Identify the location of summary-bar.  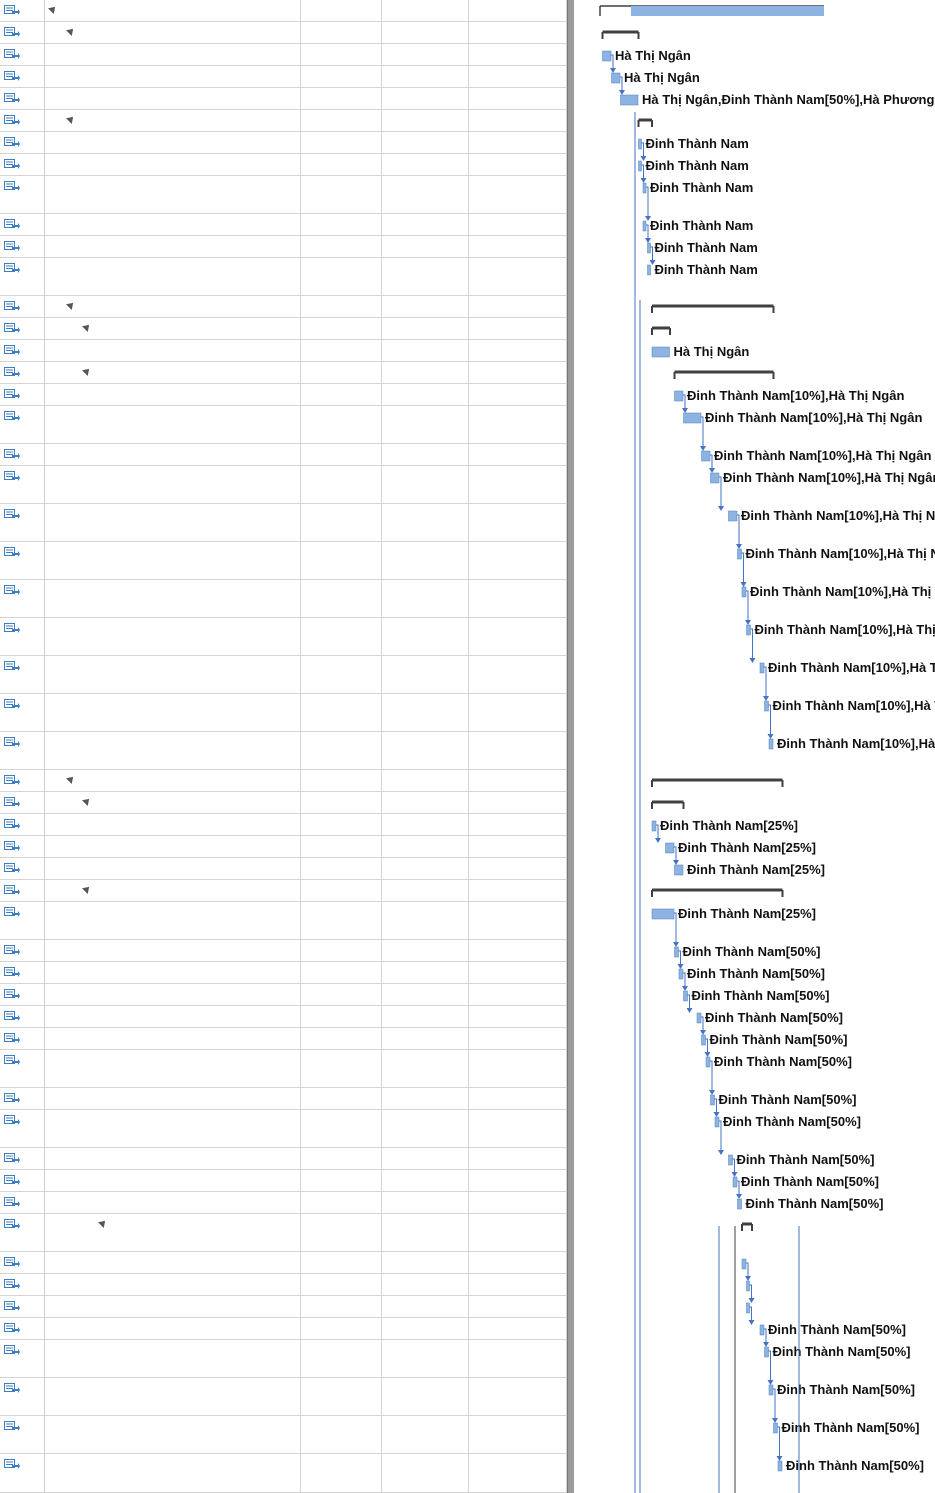
(717, 892).